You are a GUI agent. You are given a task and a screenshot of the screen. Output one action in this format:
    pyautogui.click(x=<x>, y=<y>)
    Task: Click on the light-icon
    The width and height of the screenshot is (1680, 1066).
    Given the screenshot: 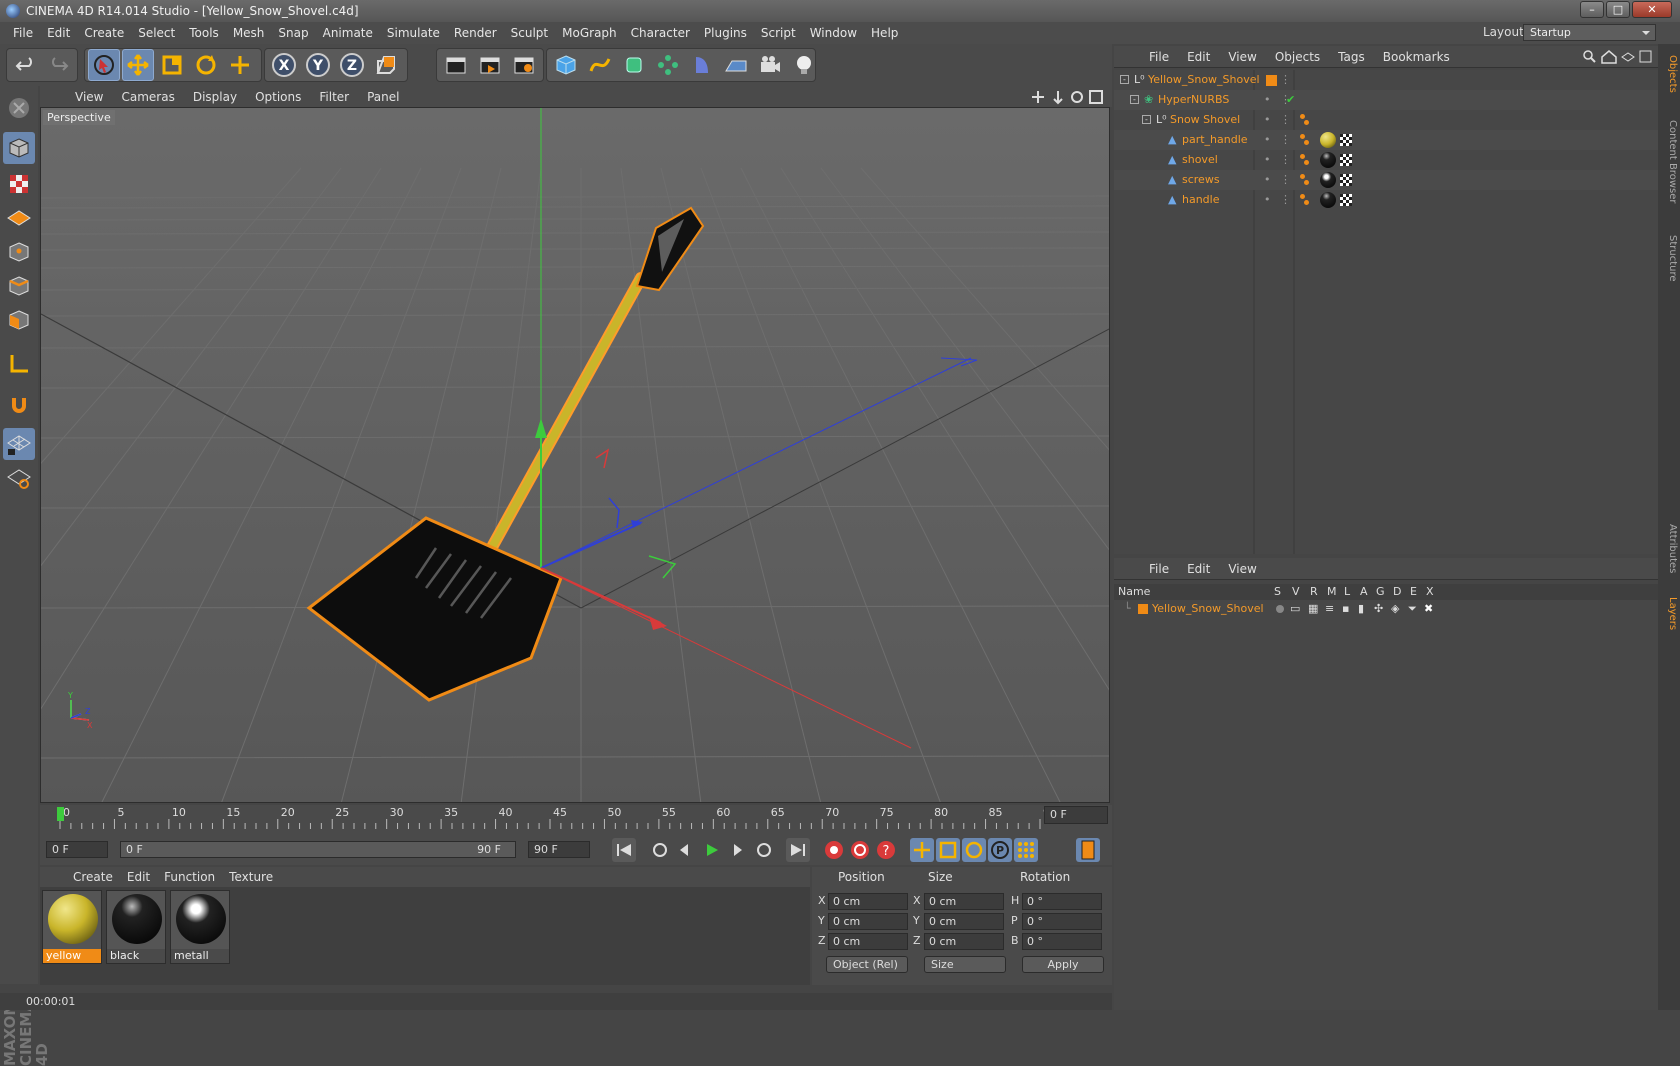 What is the action you would take?
    pyautogui.click(x=804, y=65)
    